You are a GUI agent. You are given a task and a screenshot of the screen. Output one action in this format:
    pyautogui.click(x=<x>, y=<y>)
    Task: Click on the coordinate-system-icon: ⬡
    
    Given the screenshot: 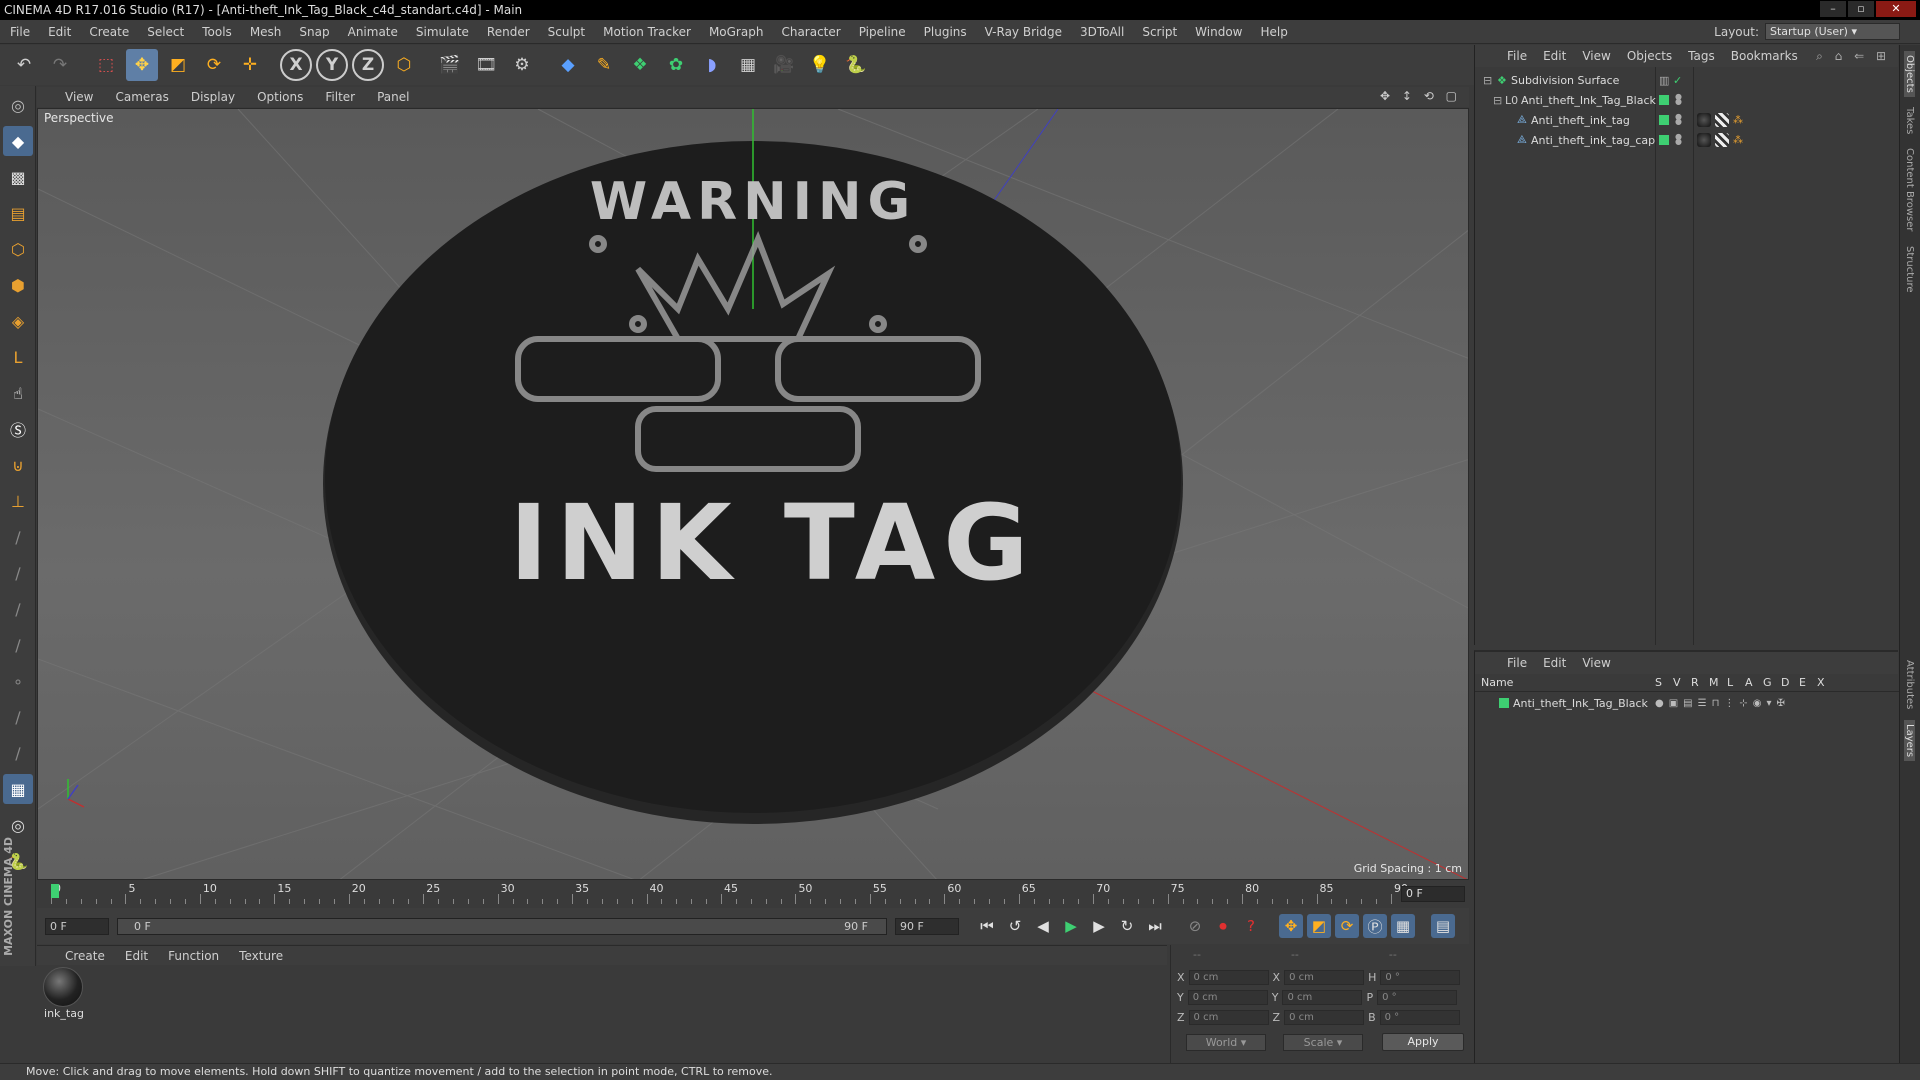 What is the action you would take?
    pyautogui.click(x=404, y=65)
    